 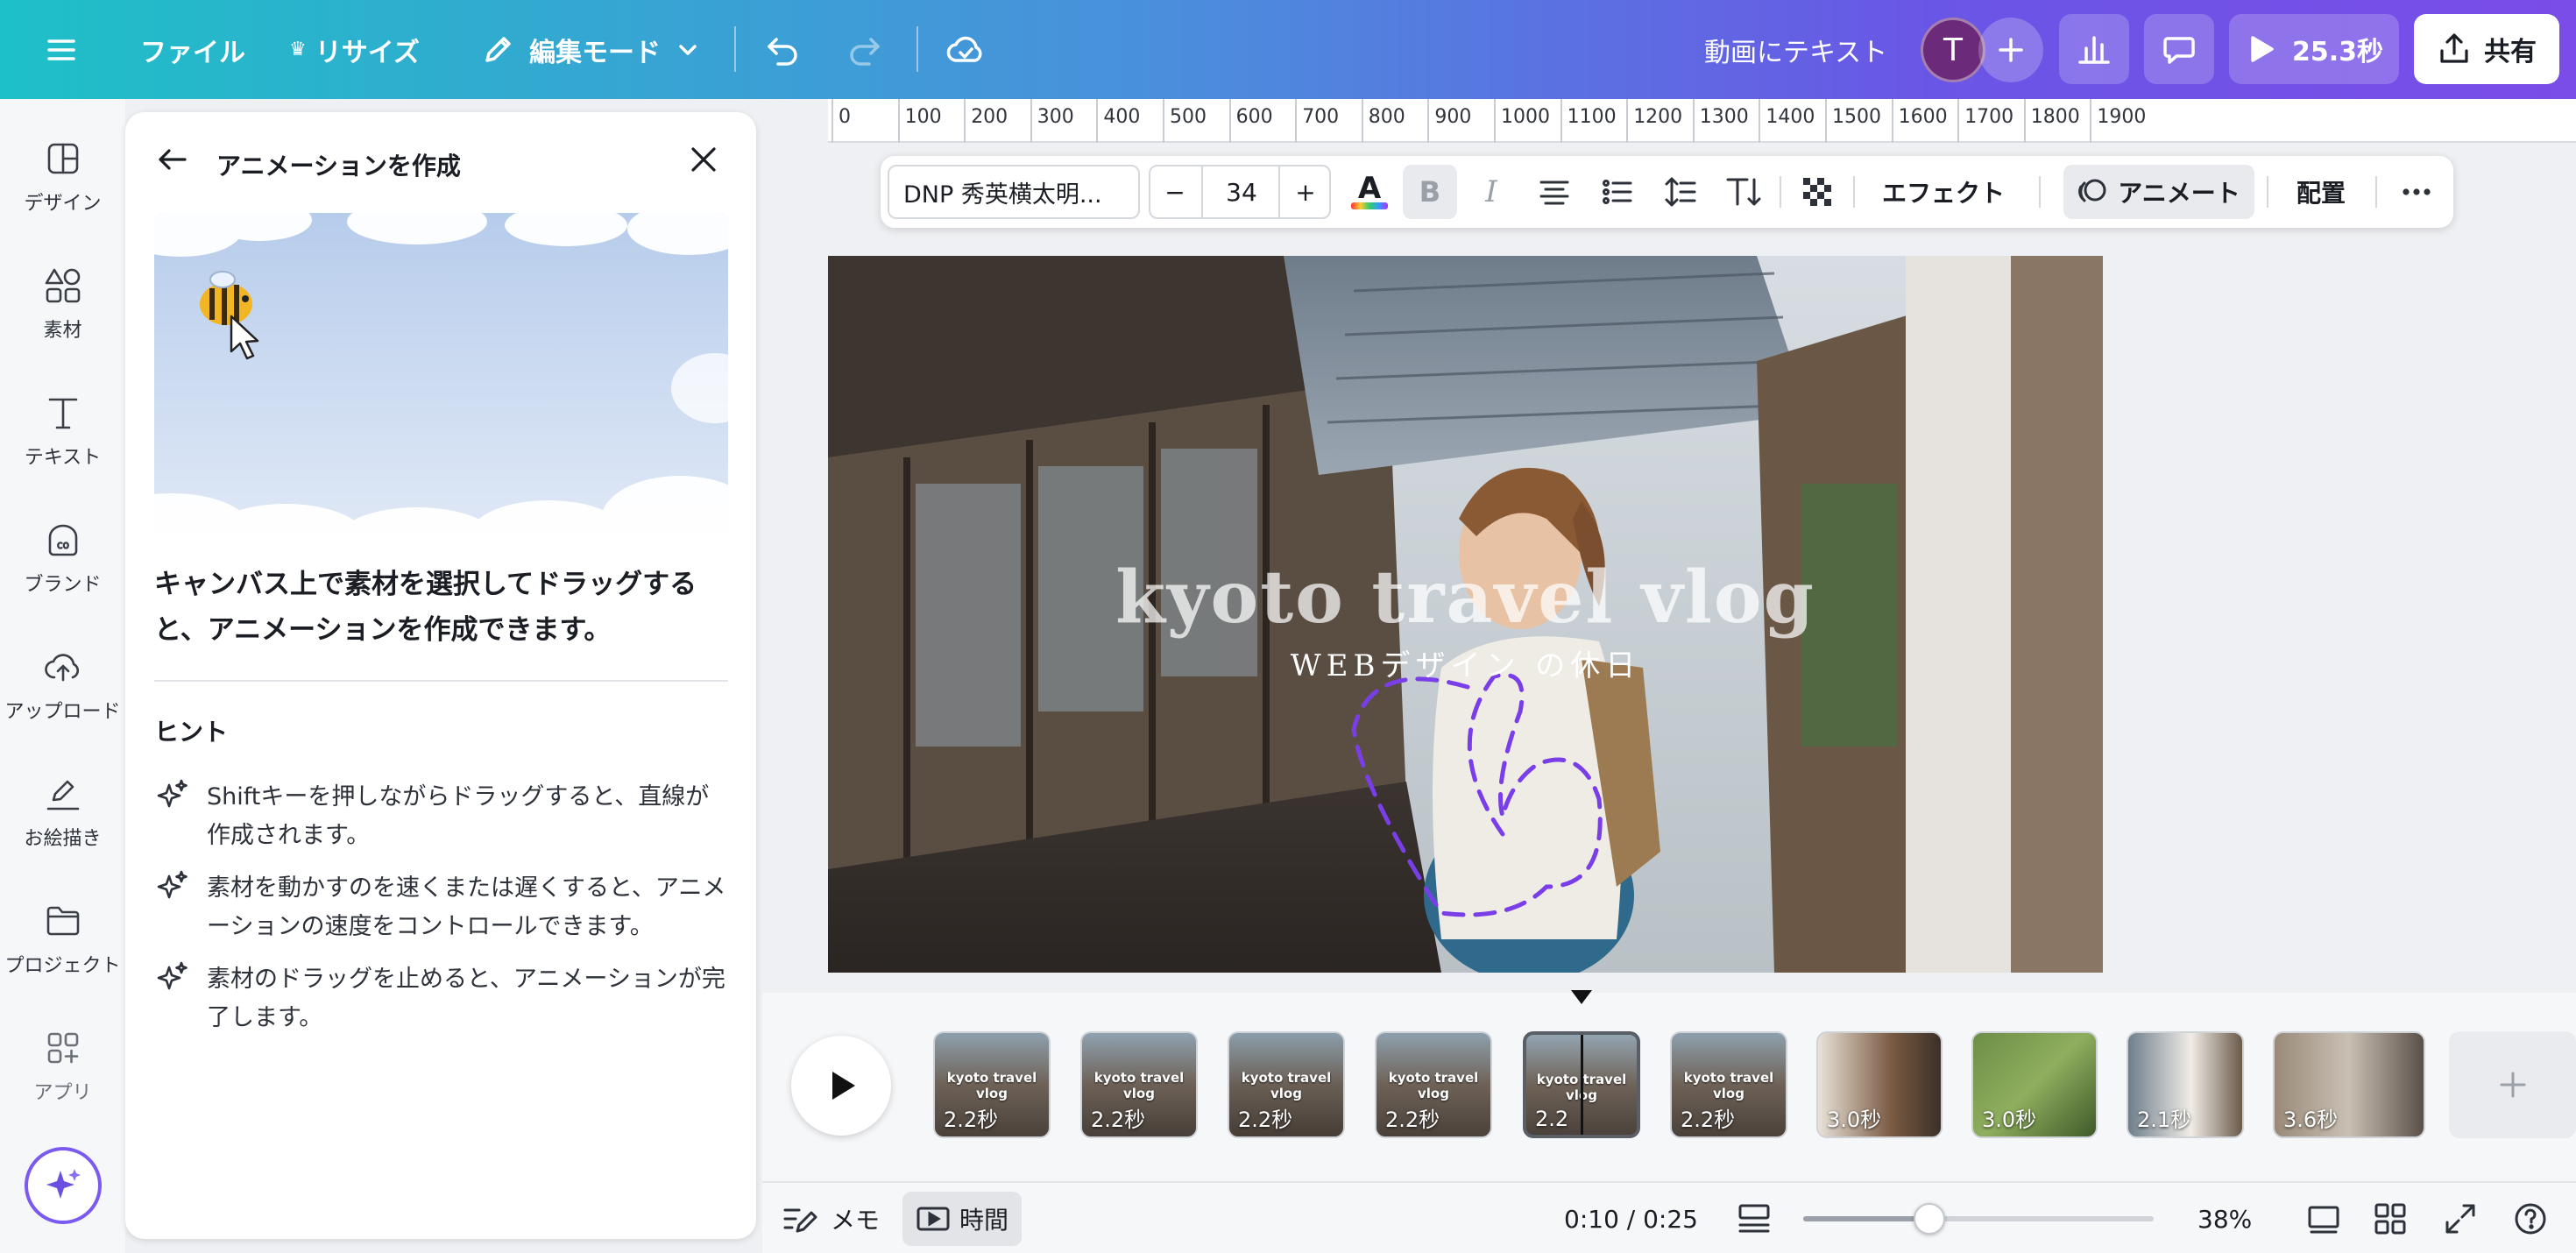 What do you see at coordinates (962, 1219) in the screenshot?
I see `time-view-button: 時間` at bounding box center [962, 1219].